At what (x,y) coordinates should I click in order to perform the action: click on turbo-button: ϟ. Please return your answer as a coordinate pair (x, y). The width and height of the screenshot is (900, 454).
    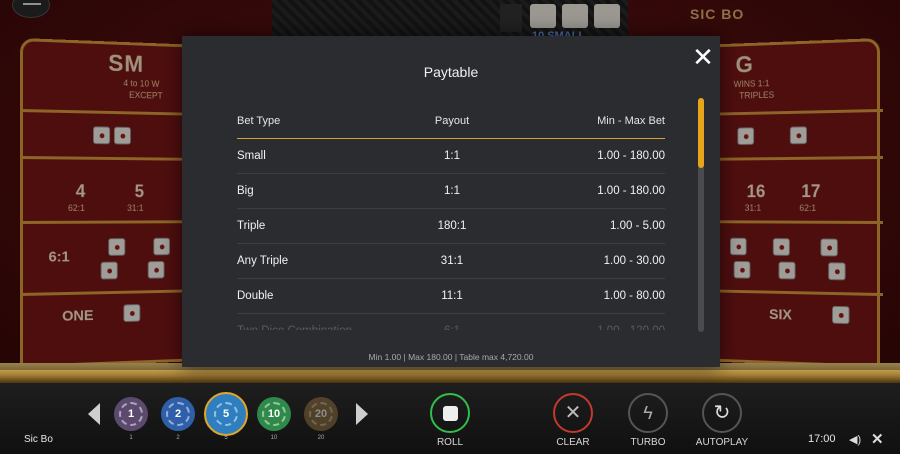
    Looking at the image, I should click on (648, 413).